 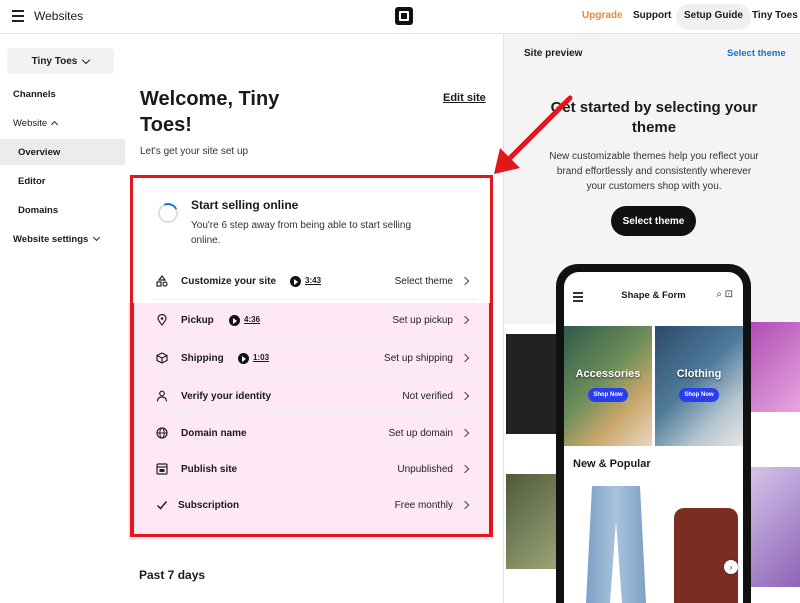 I want to click on hamburger-menu-icon, so click(x=18, y=16).